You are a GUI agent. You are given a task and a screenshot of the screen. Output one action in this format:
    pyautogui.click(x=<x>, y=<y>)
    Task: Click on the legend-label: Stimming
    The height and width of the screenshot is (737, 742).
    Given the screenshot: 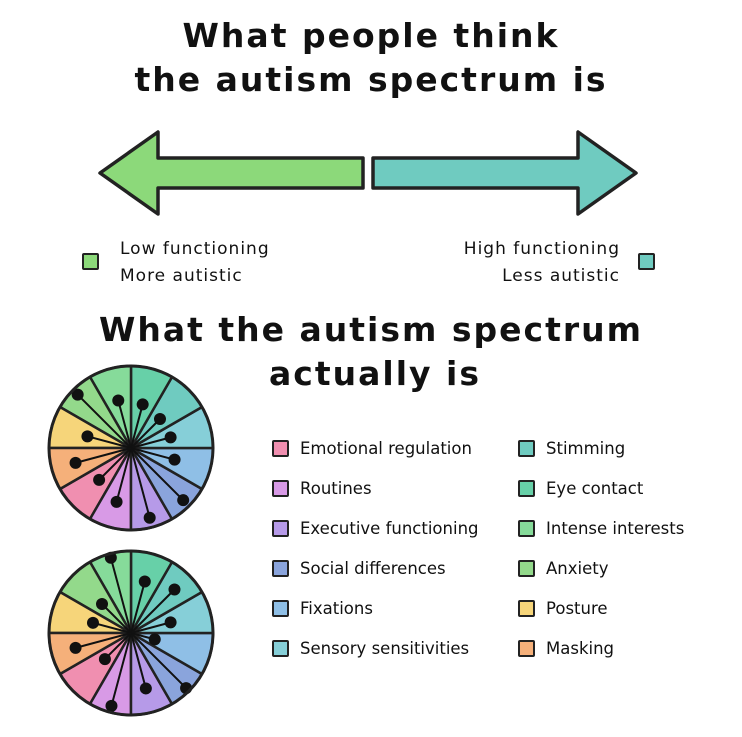 What is the action you would take?
    pyautogui.click(x=586, y=448)
    